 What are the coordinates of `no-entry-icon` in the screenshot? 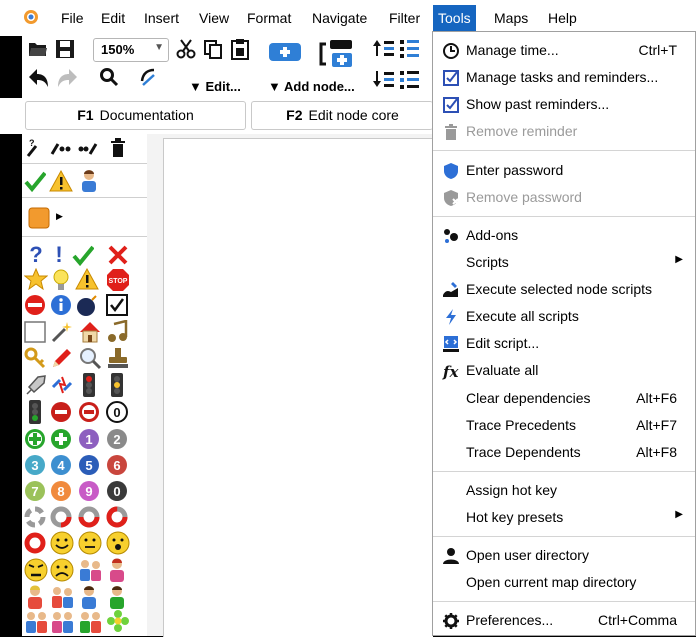 It's located at (35, 305).